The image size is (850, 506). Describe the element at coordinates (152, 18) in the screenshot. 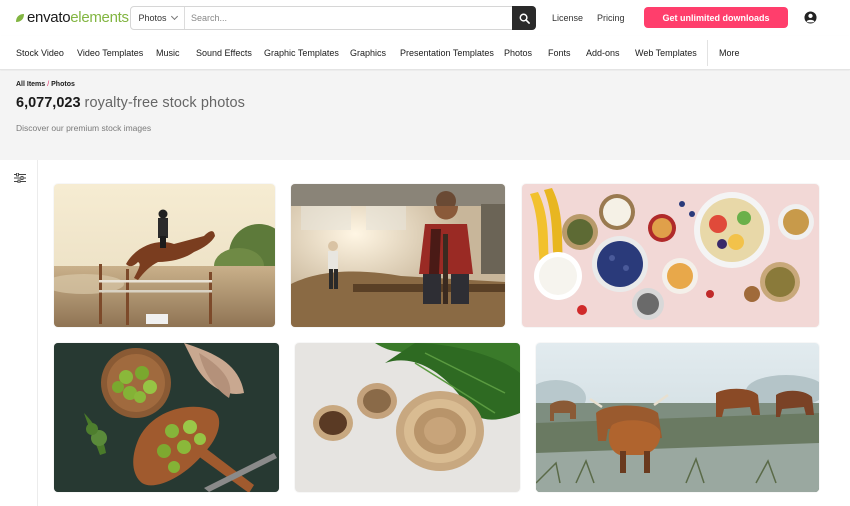

I see `search-scope-label: Photos` at that location.